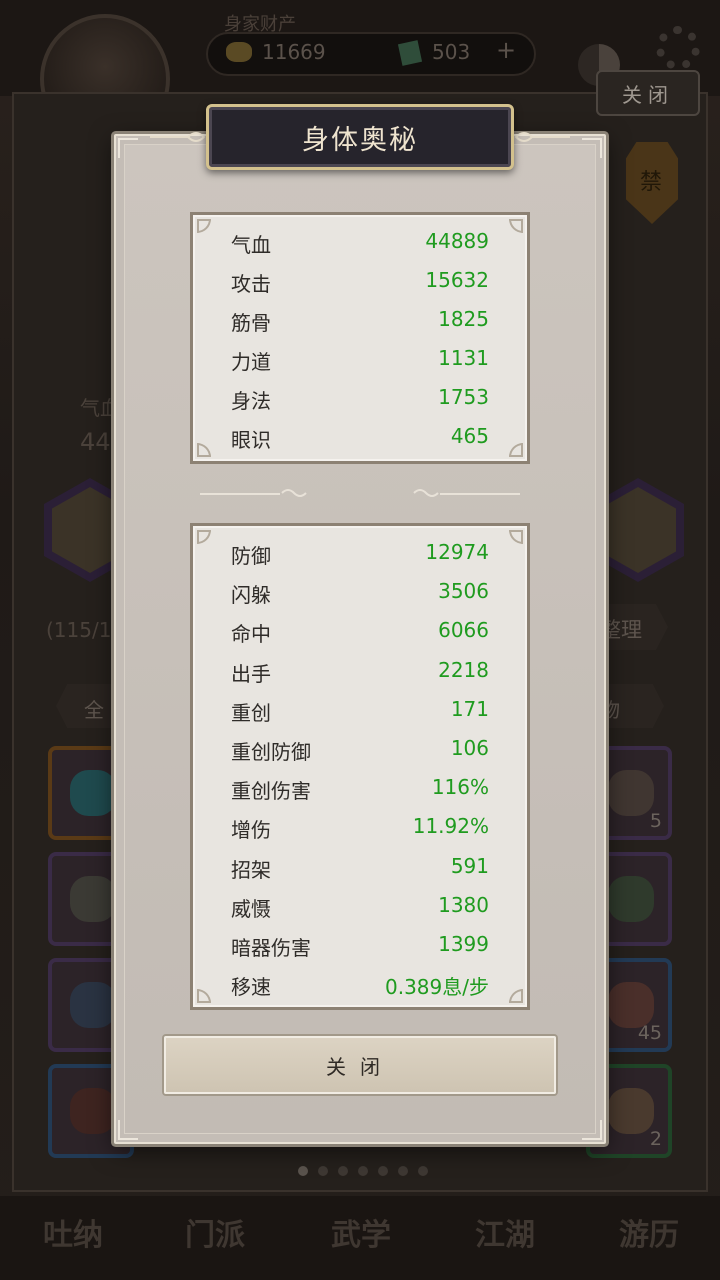  What do you see at coordinates (469, 708) in the screenshot?
I see `stat-value: 171` at bounding box center [469, 708].